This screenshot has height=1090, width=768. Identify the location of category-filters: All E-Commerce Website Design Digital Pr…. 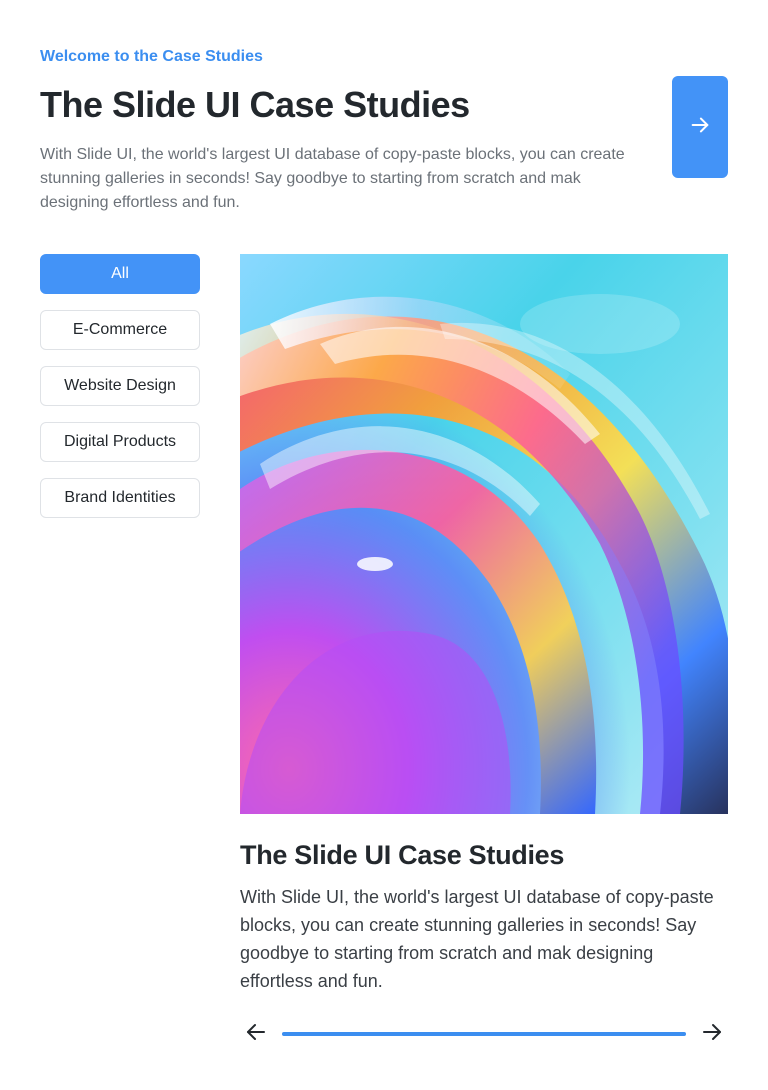
(120, 394).